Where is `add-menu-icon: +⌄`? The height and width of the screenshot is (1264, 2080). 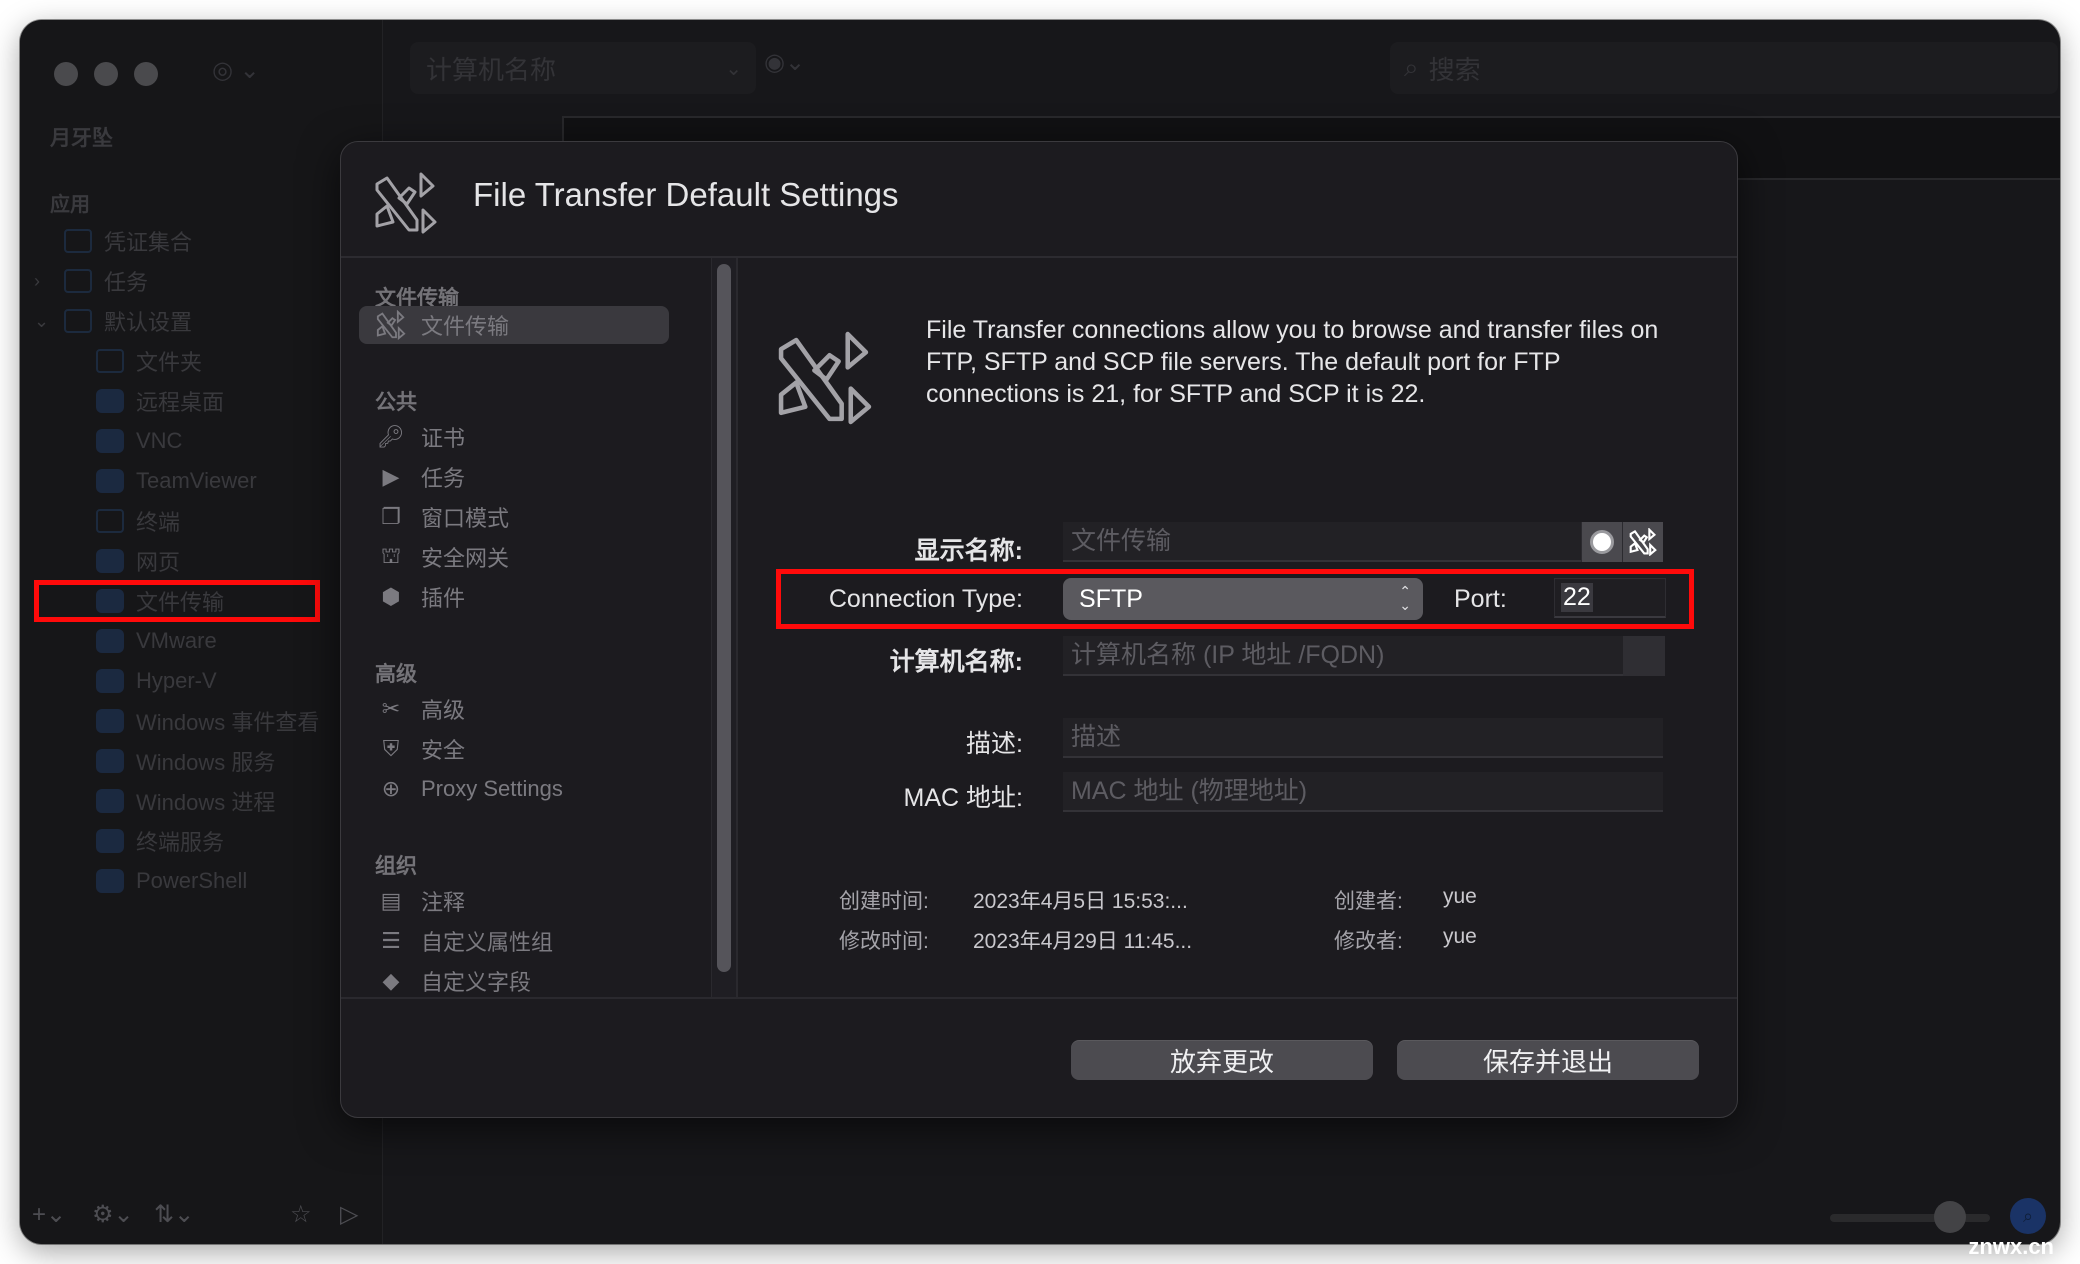 add-menu-icon: +⌄ is located at coordinates (49, 1214).